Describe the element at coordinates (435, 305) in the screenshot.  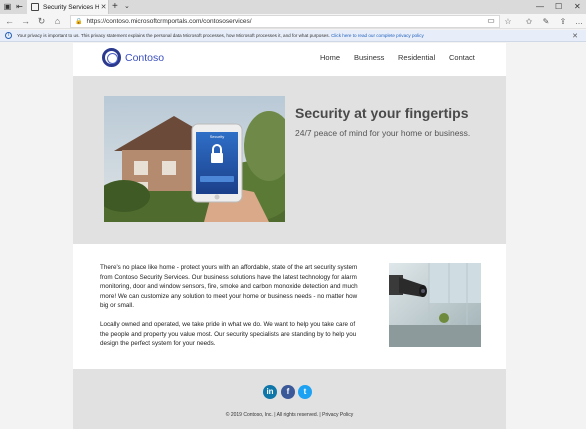
I see `security-camera-image` at that location.